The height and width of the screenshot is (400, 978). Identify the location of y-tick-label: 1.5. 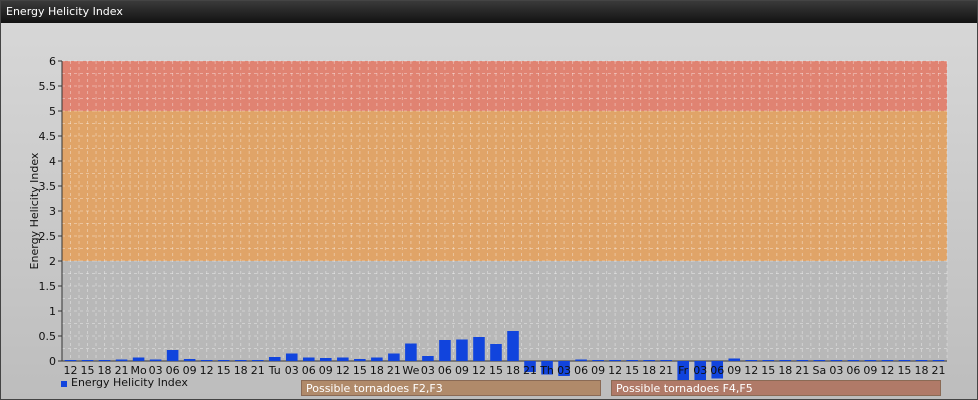
(48, 286).